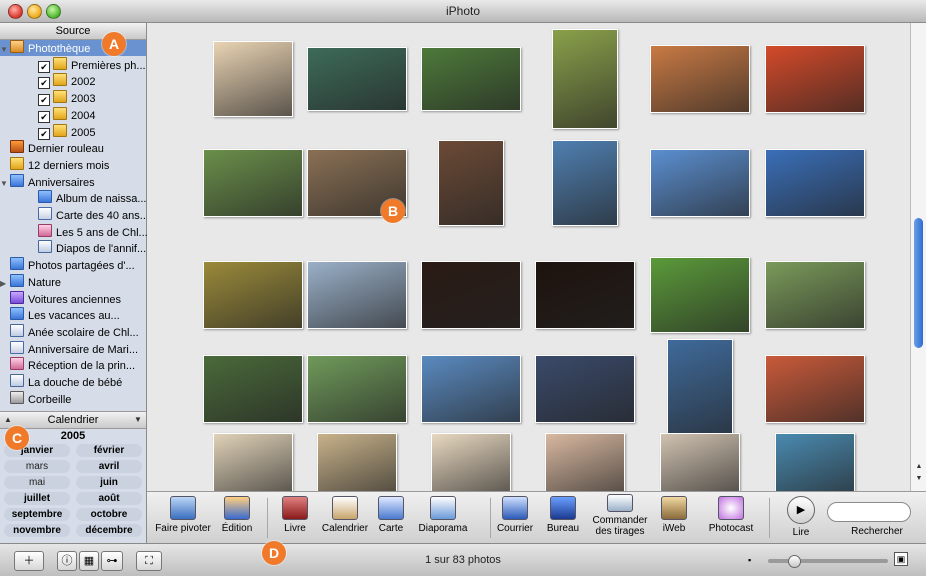 This screenshot has height=576, width=926. Describe the element at coordinates (138, 420) in the screenshot. I see `chevron-down-icon: ▼` at that location.